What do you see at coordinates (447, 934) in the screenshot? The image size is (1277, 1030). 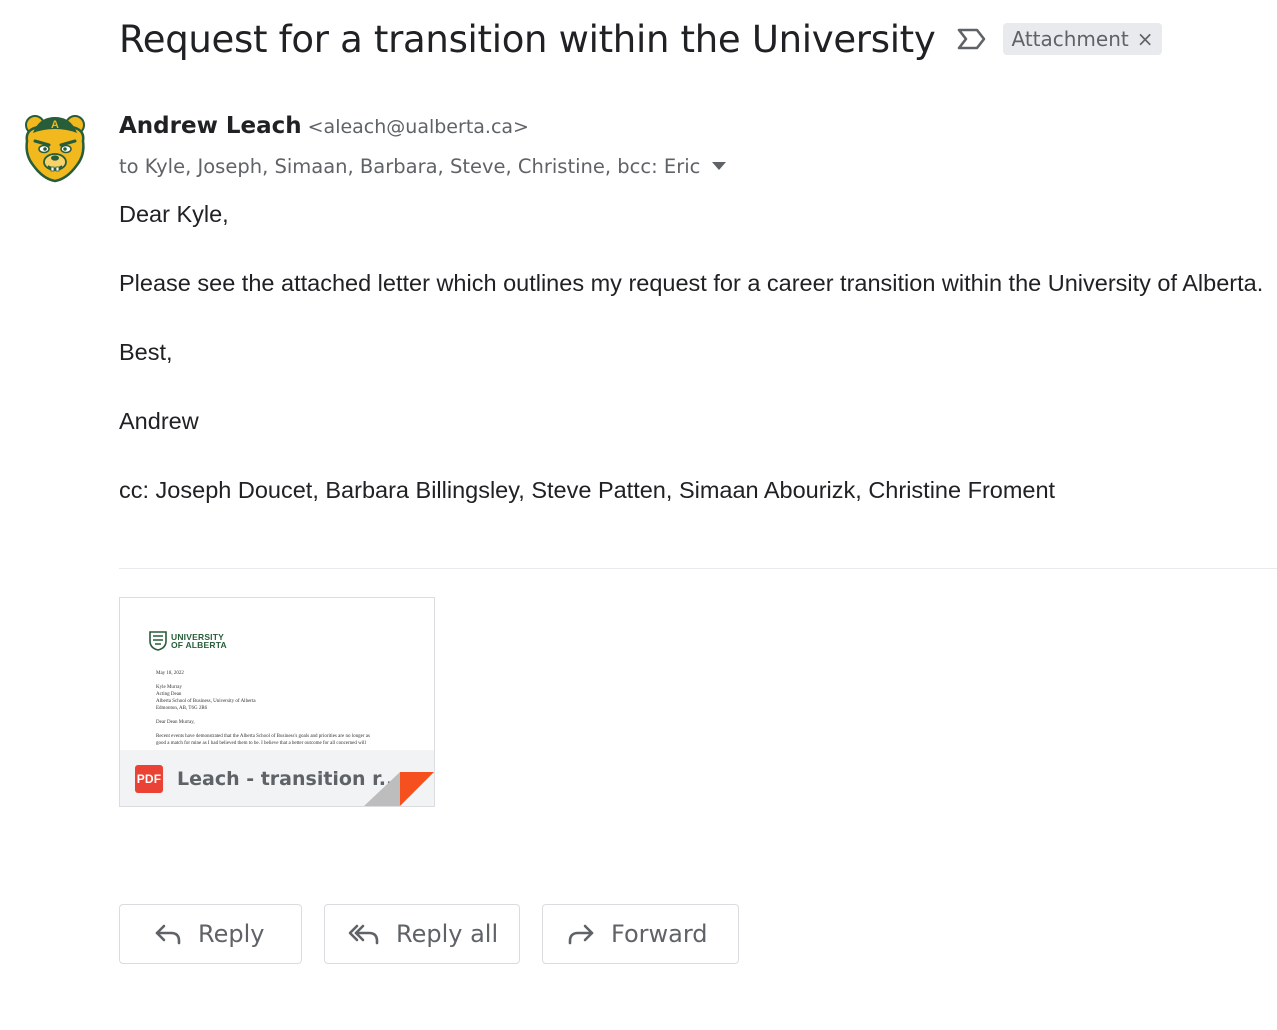 I see `reply-all-label: Reply all` at bounding box center [447, 934].